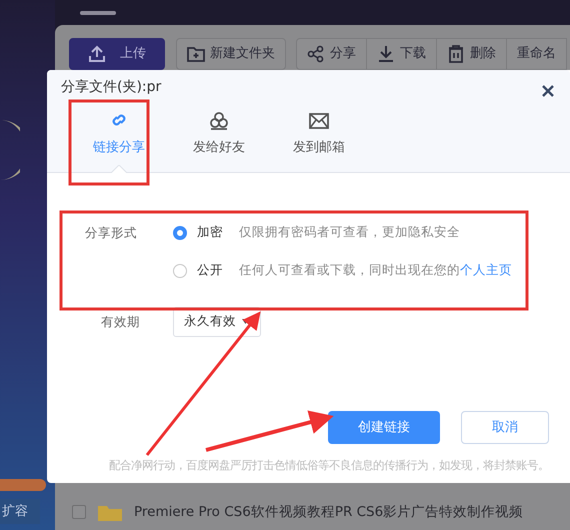 The image size is (570, 530). Describe the element at coordinates (386, 54) in the screenshot. I see `download-icon` at that location.